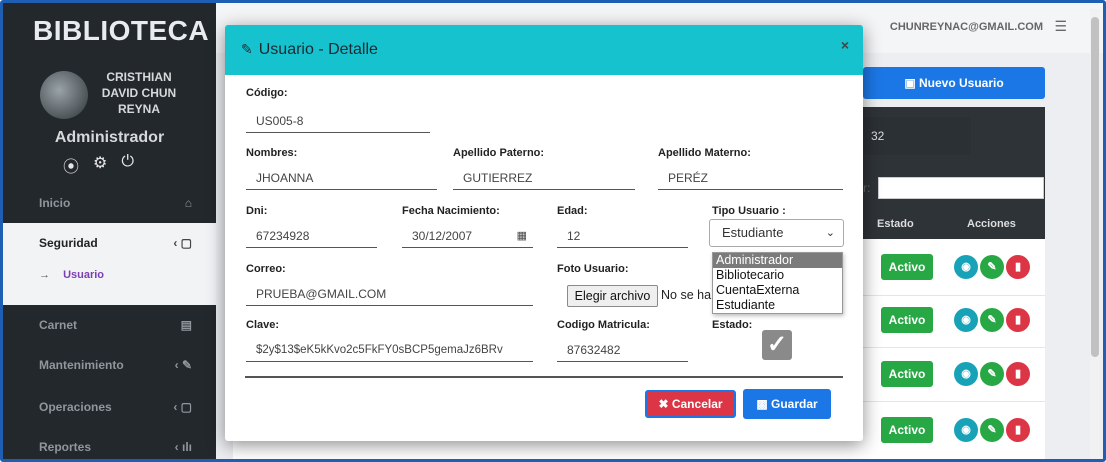 This screenshot has height=462, width=1106. What do you see at coordinates (109, 443) in the screenshot?
I see `sidebar-item-reportes: Reportes ‹ ılı` at bounding box center [109, 443].